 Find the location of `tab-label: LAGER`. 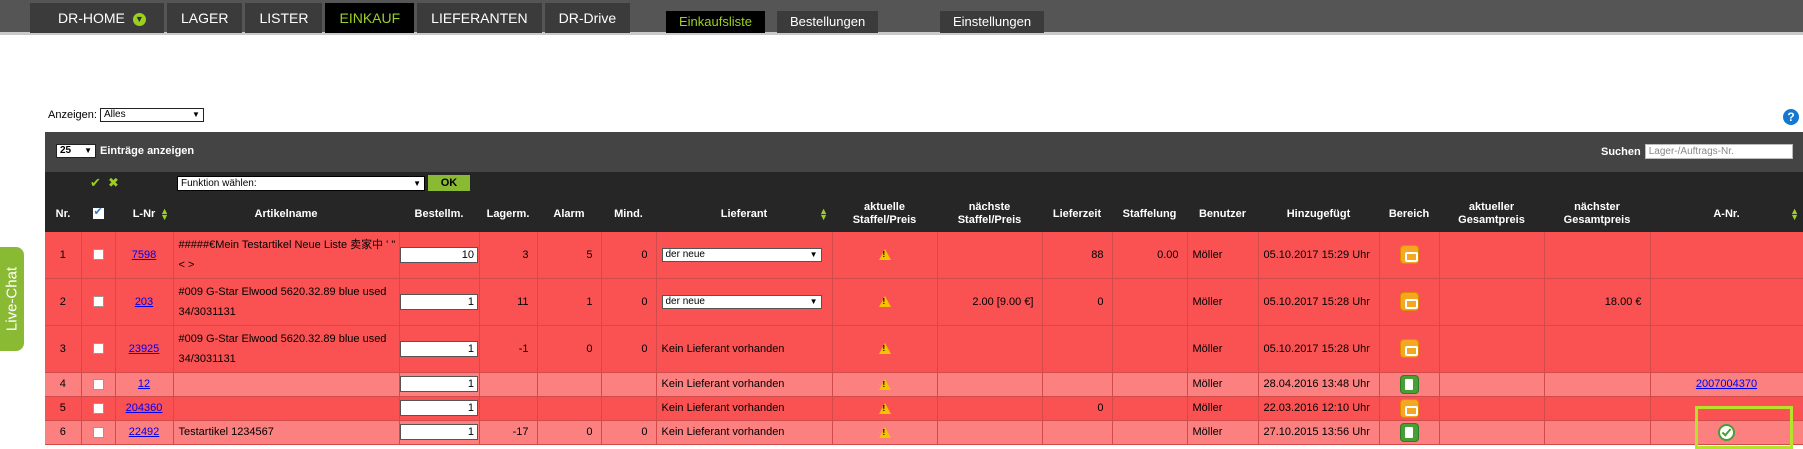

tab-label: LAGER is located at coordinates (205, 18).